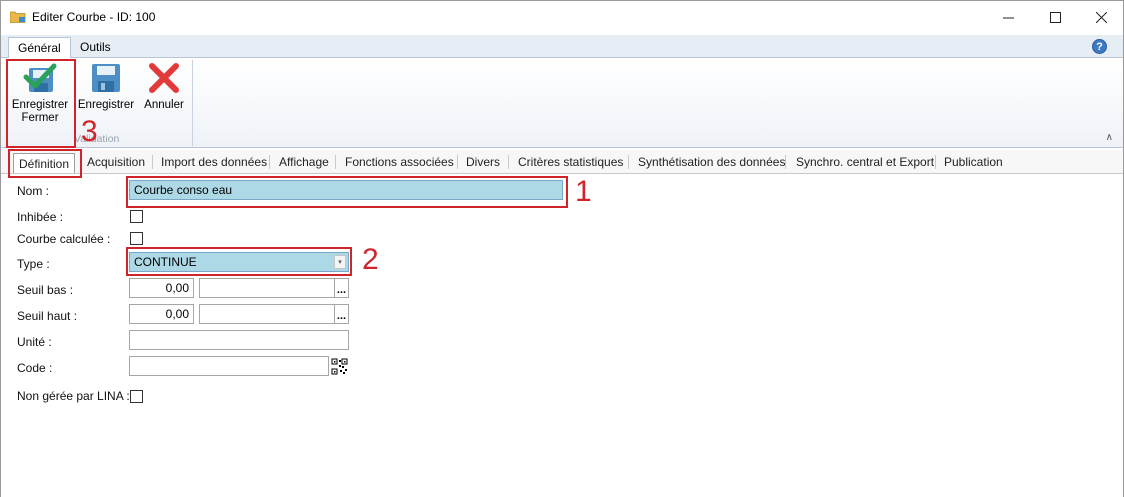 The height and width of the screenshot is (497, 1124). Describe the element at coordinates (483, 162) in the screenshot. I see `tab-divers: Divers` at that location.